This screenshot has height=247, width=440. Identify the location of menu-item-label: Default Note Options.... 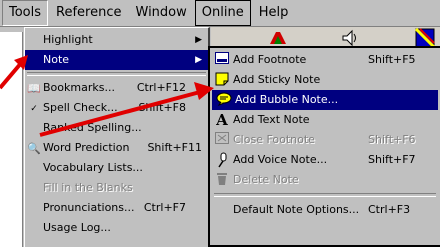
(296, 209).